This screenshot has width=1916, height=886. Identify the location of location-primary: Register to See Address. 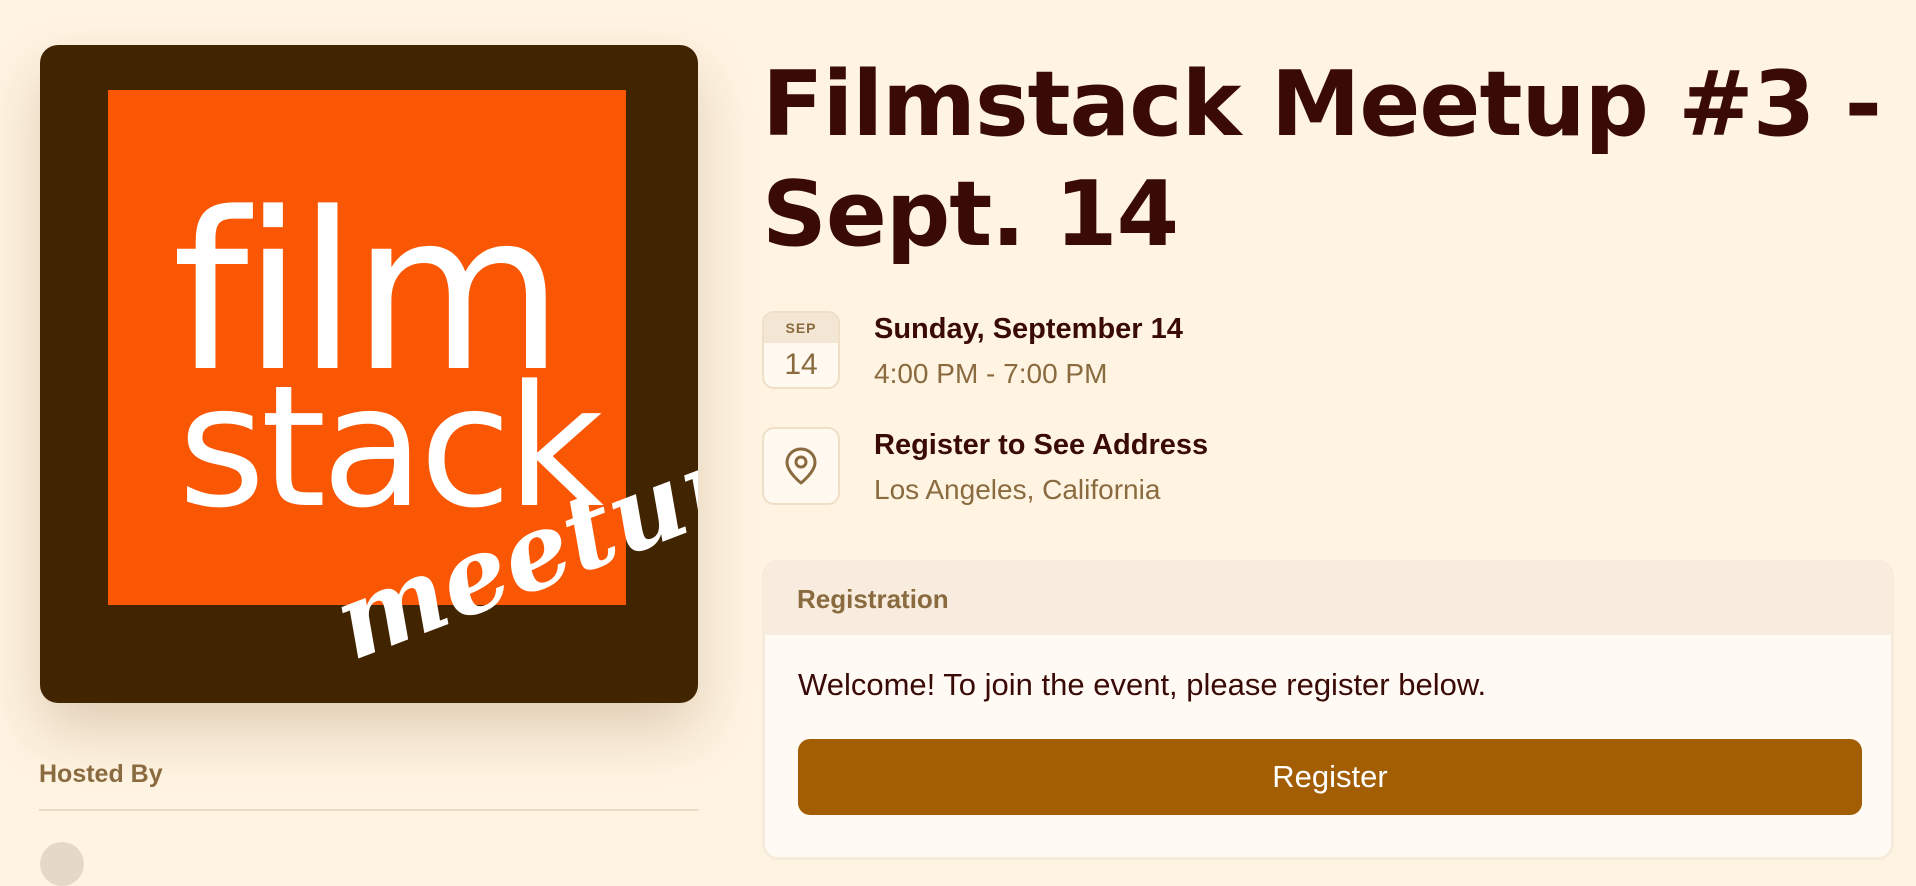
(1041, 445).